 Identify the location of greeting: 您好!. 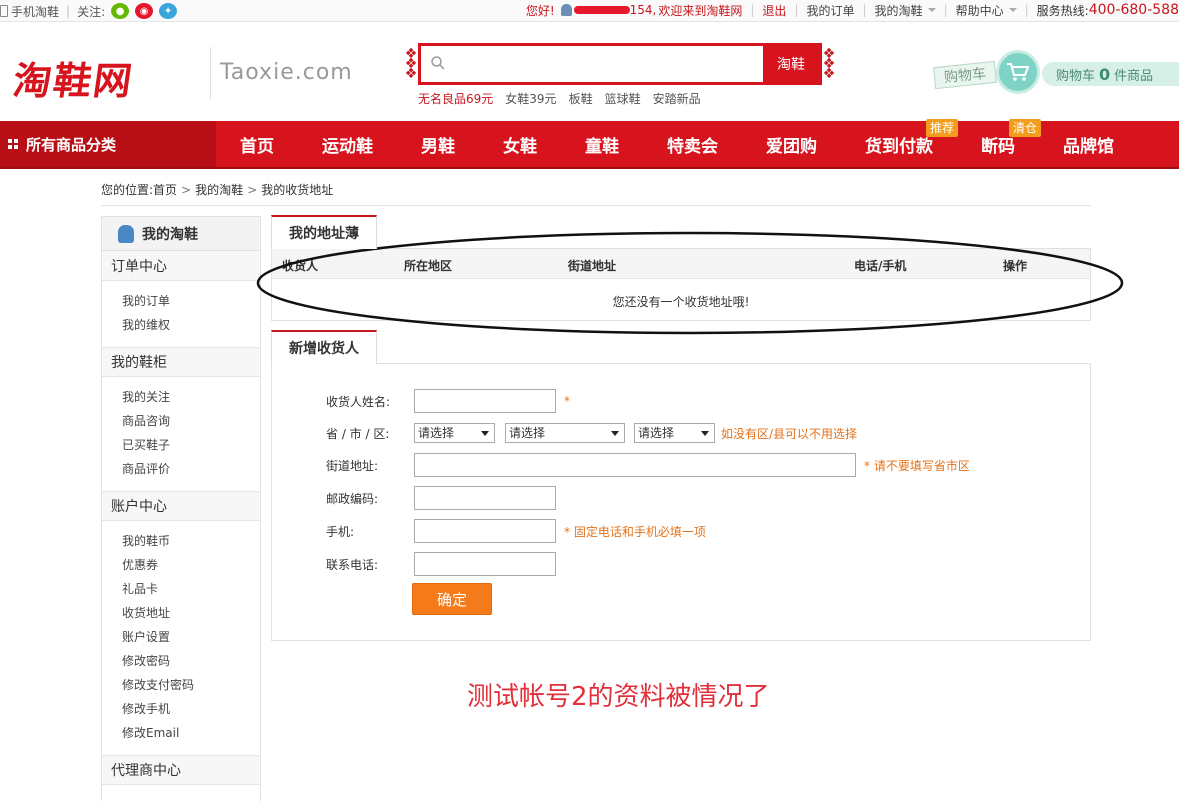
(540, 10).